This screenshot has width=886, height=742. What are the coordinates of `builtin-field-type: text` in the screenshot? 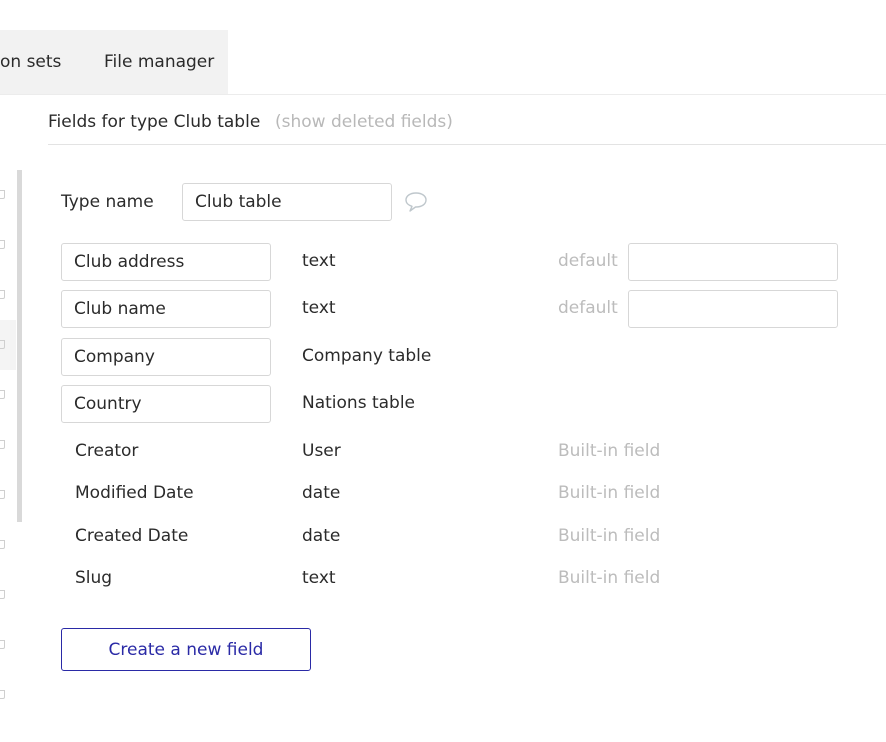 It's located at (319, 578).